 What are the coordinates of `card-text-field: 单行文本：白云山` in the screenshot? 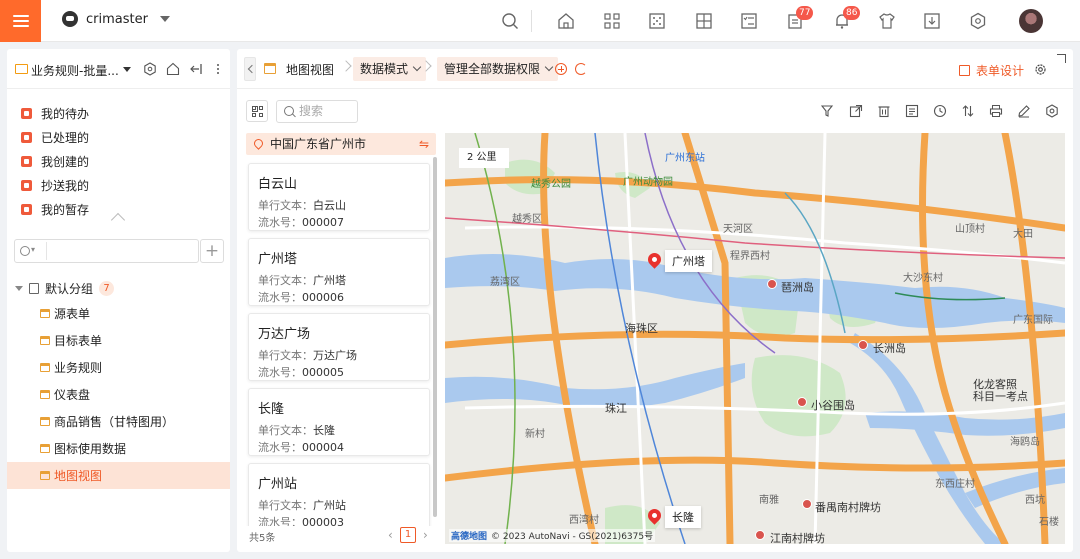 It's located at (343, 205).